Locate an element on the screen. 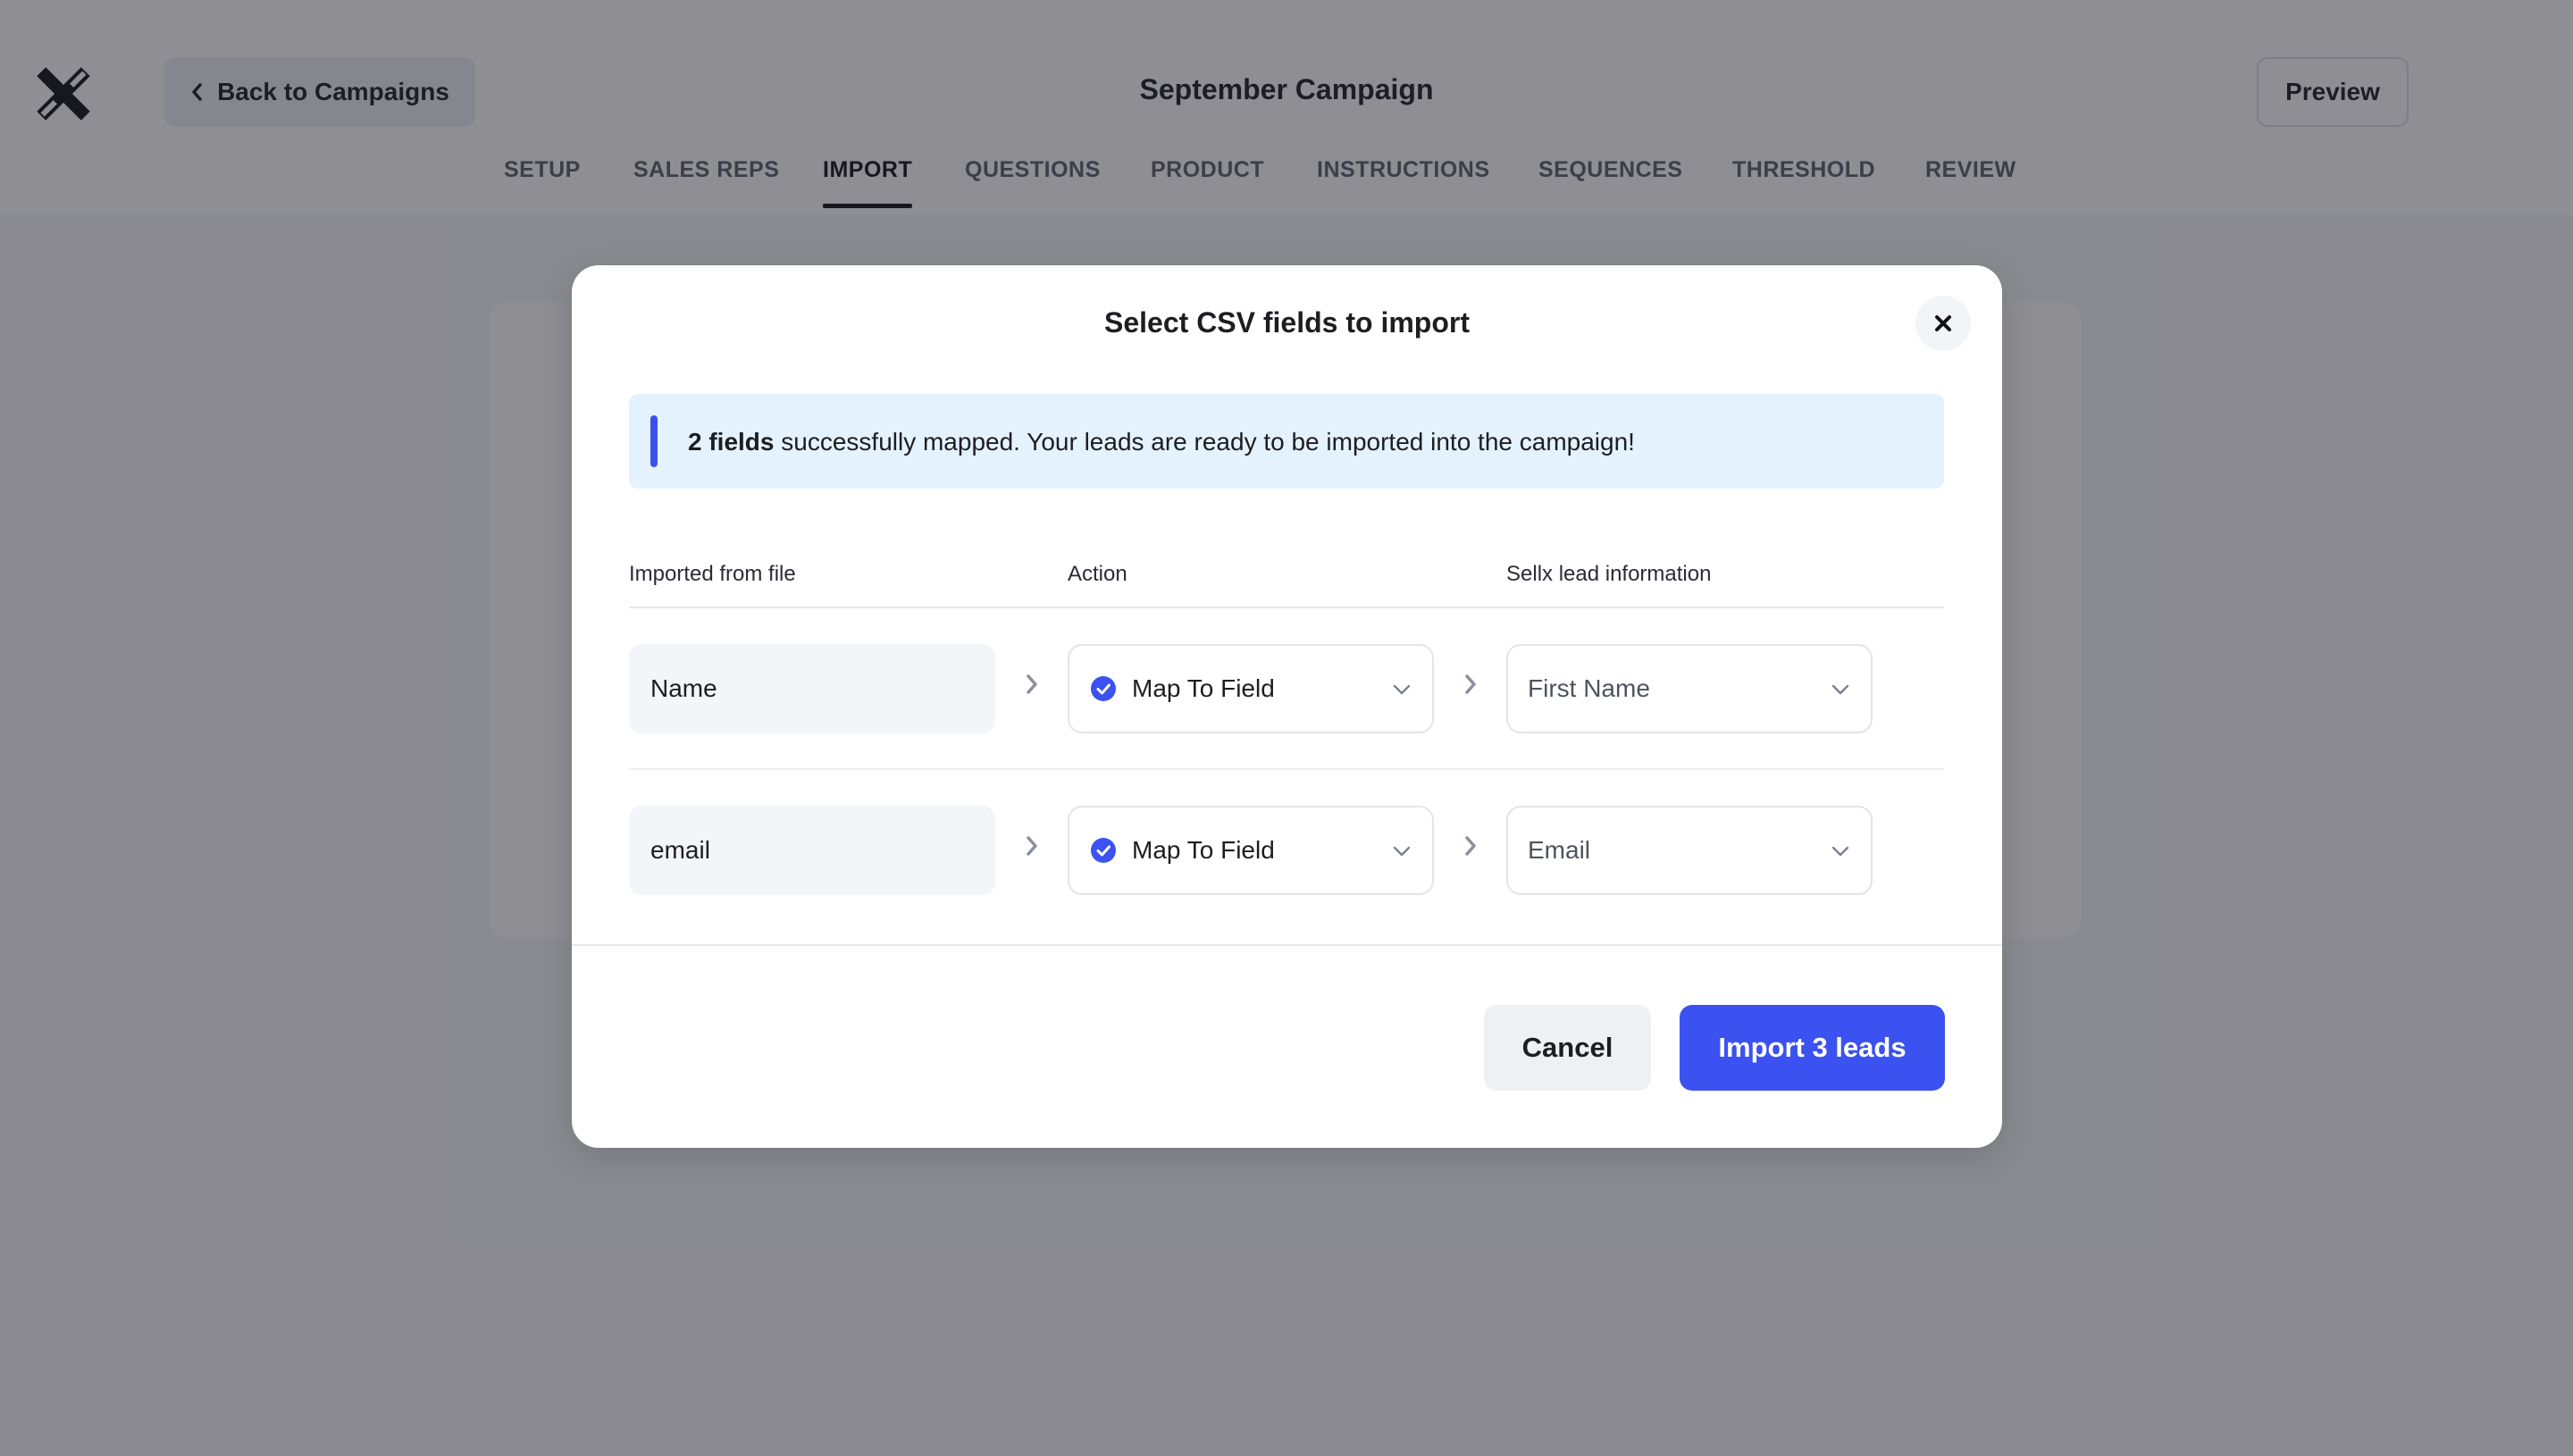  source-field: email is located at coordinates (812, 850).